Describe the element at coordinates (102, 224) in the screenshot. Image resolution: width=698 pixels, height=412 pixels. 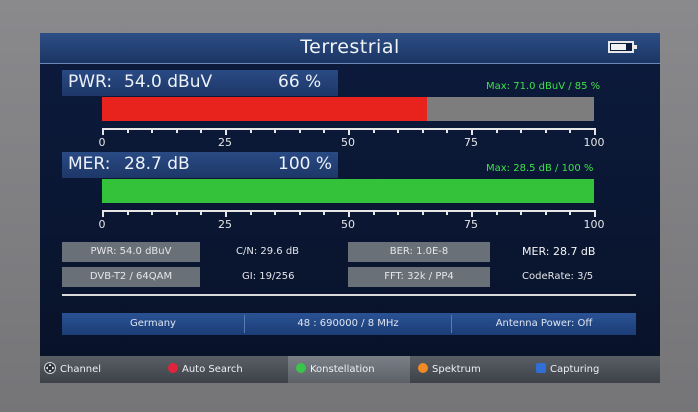
I see `mer-scale-label: 0` at that location.